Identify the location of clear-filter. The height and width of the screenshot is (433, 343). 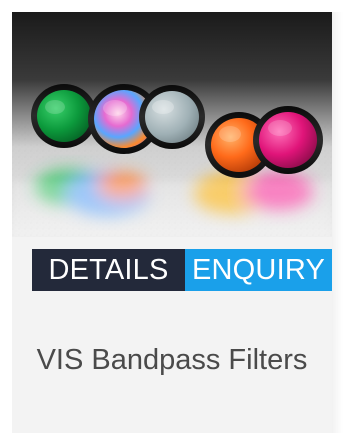
(172, 117).